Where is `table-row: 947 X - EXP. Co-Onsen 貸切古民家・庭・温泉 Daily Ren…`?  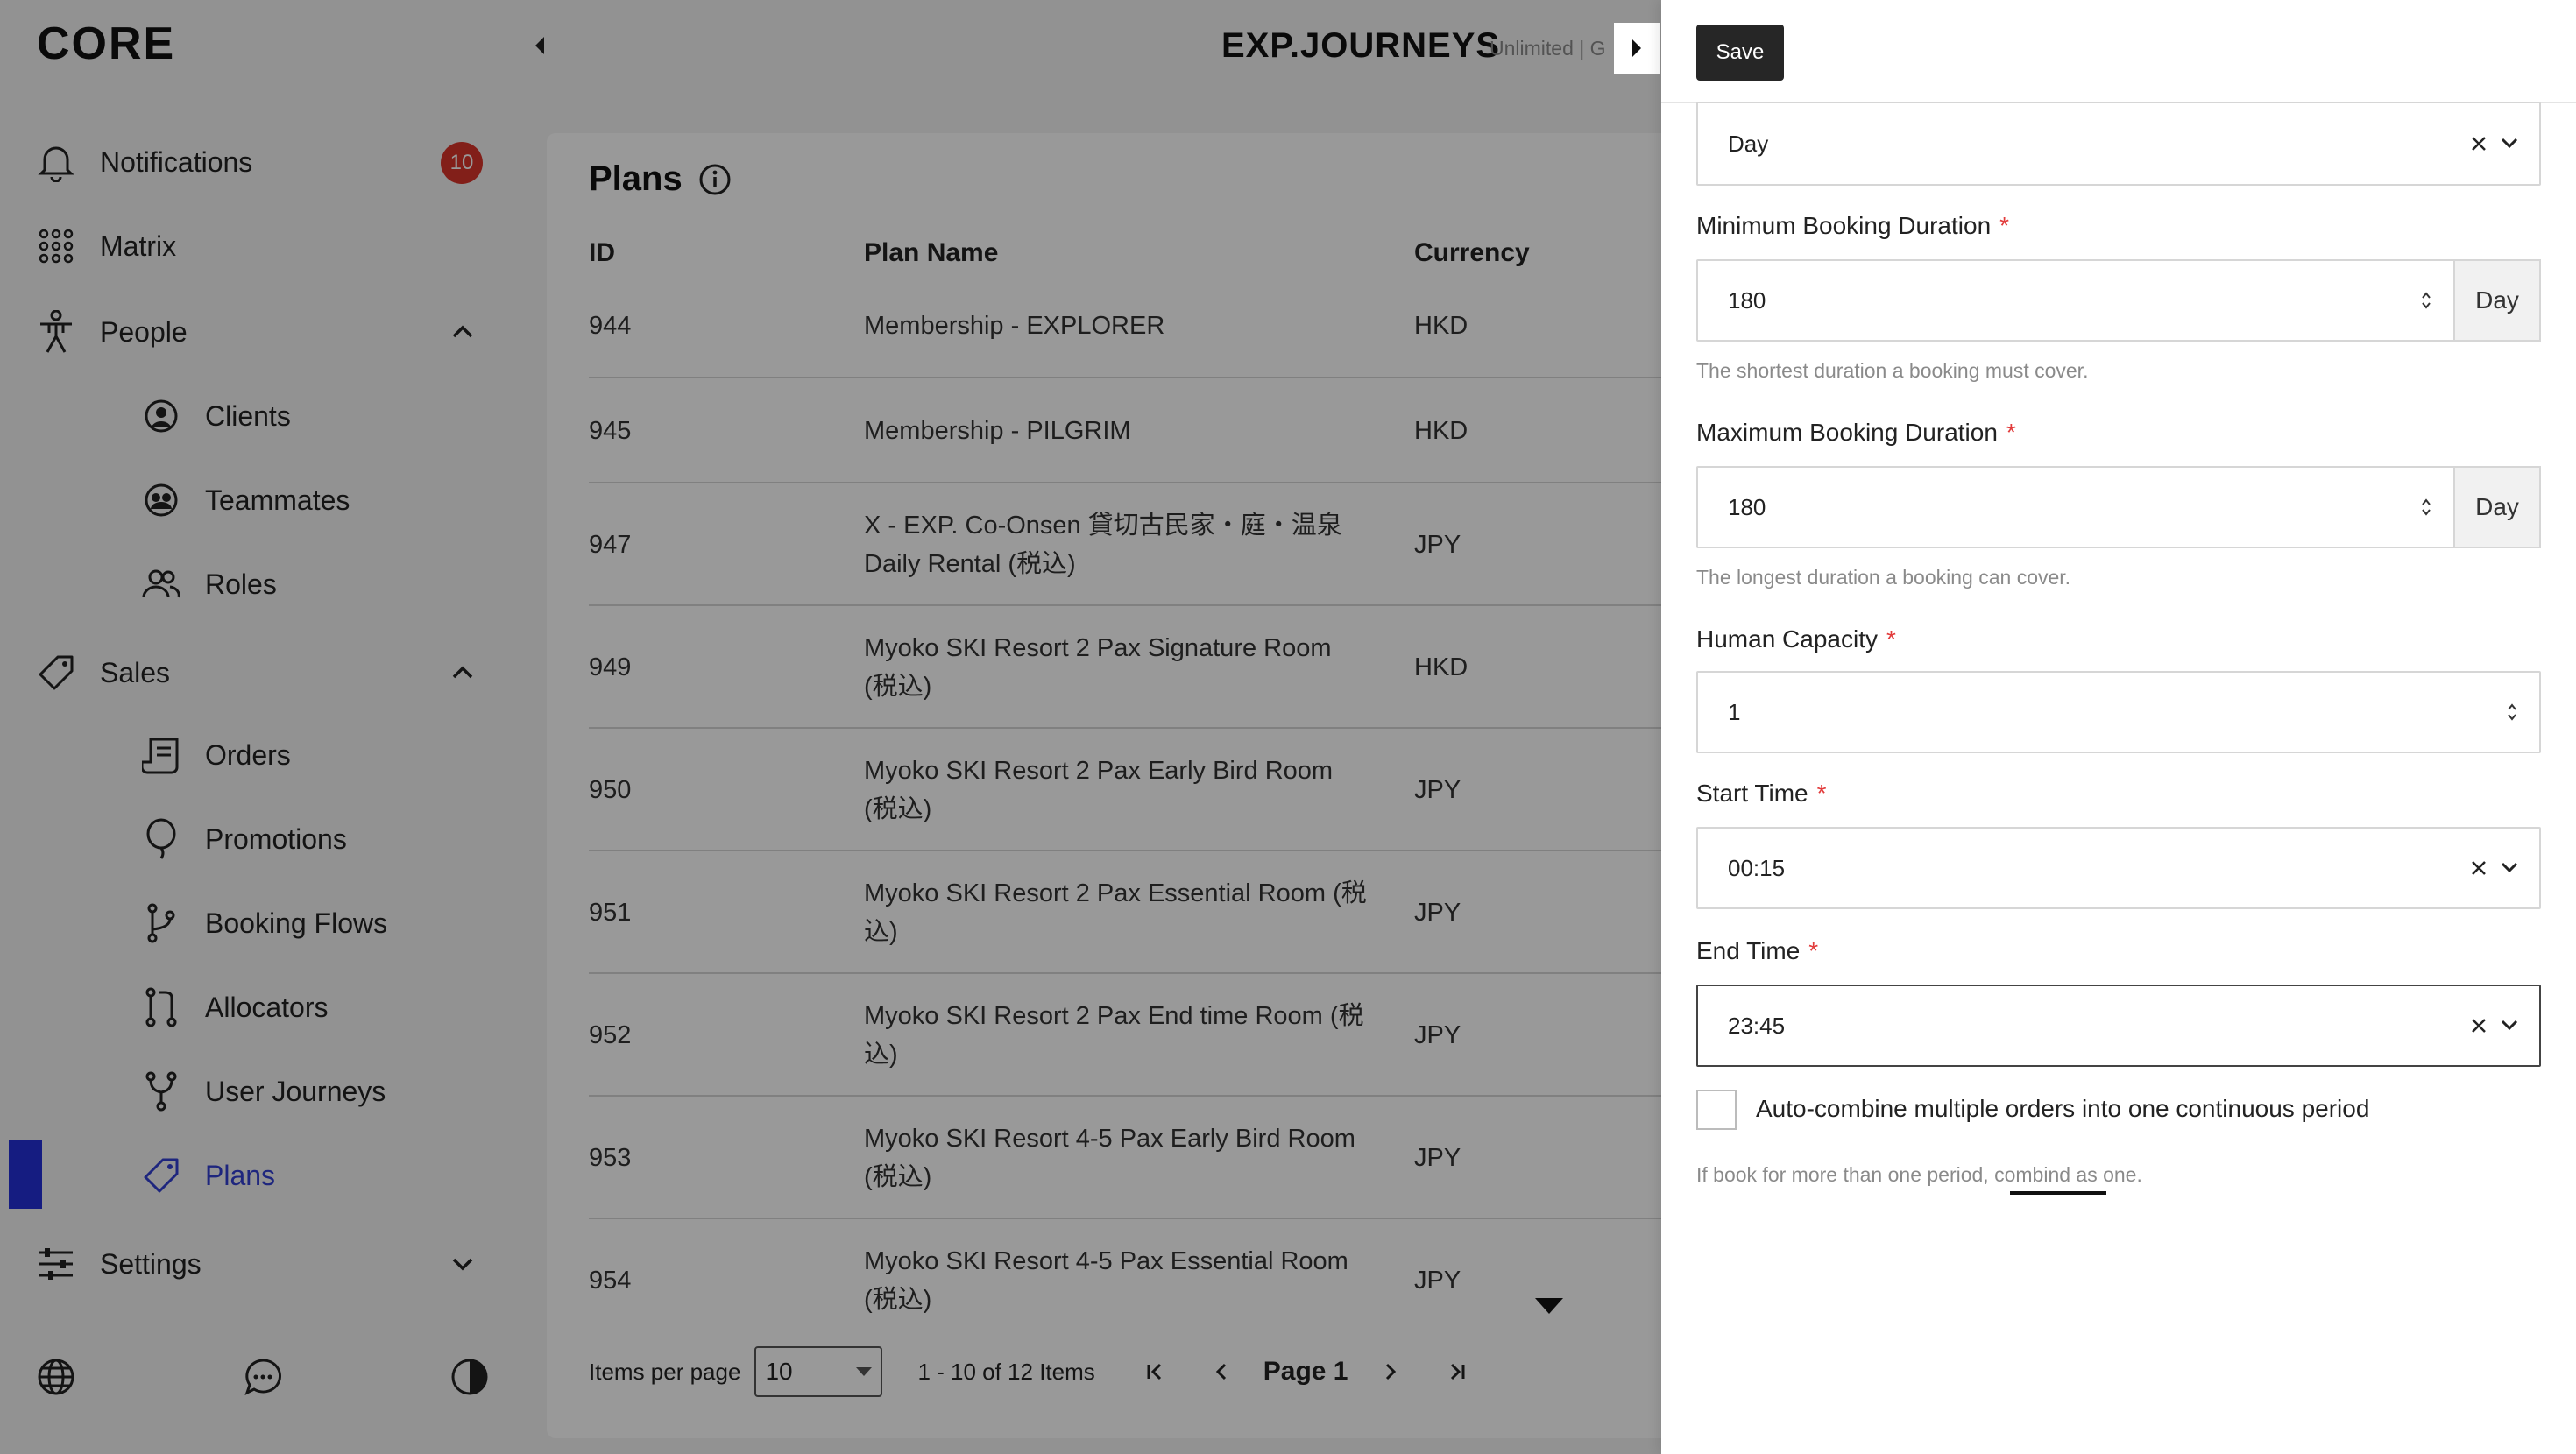
table-row: 947 X - EXP. Co-Onsen 貸切古民家・庭・温泉 Daily Ren… is located at coordinates (1158, 544).